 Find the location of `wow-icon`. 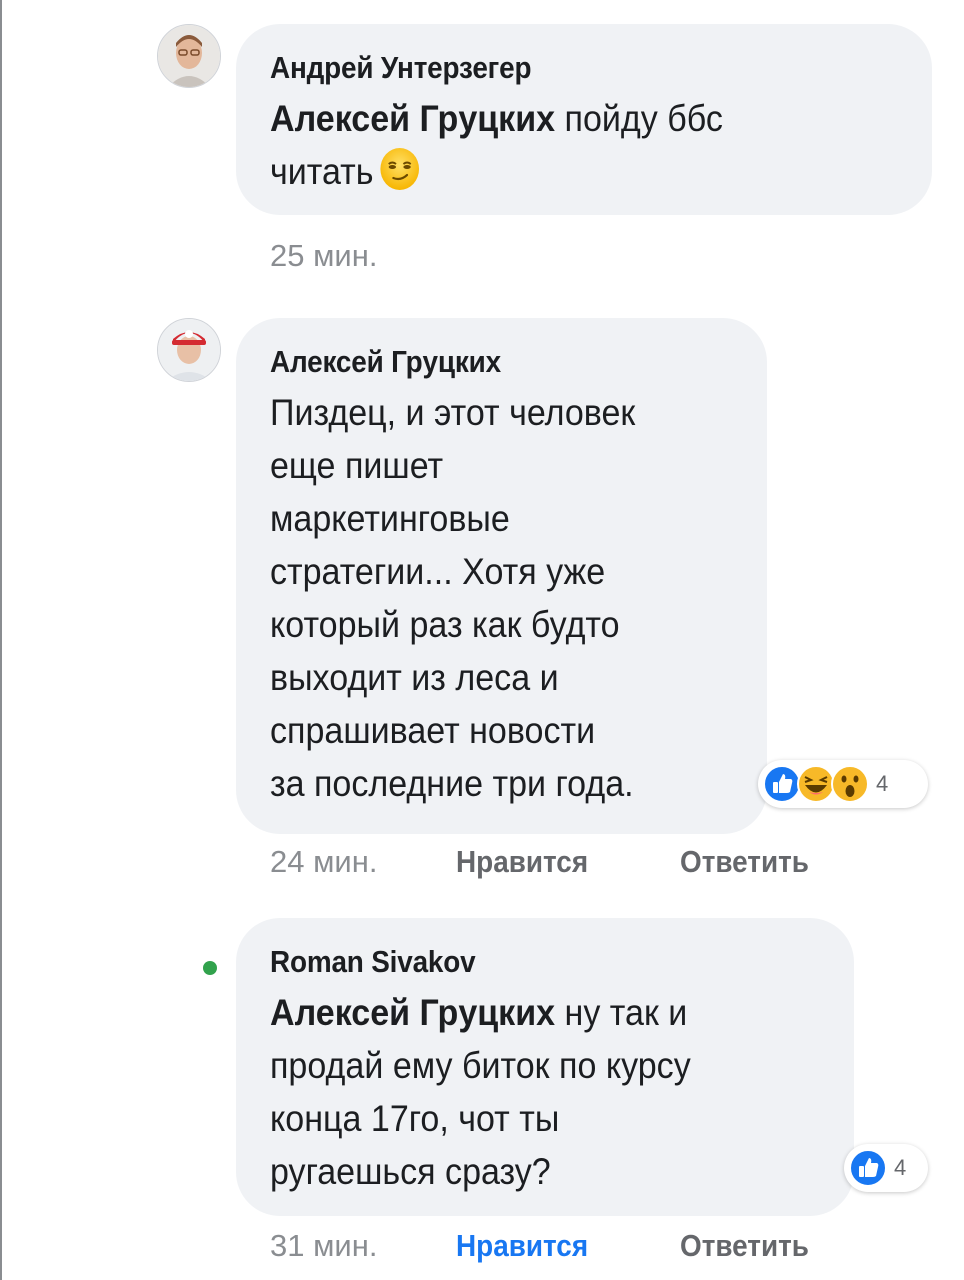

wow-icon is located at coordinates (850, 784).